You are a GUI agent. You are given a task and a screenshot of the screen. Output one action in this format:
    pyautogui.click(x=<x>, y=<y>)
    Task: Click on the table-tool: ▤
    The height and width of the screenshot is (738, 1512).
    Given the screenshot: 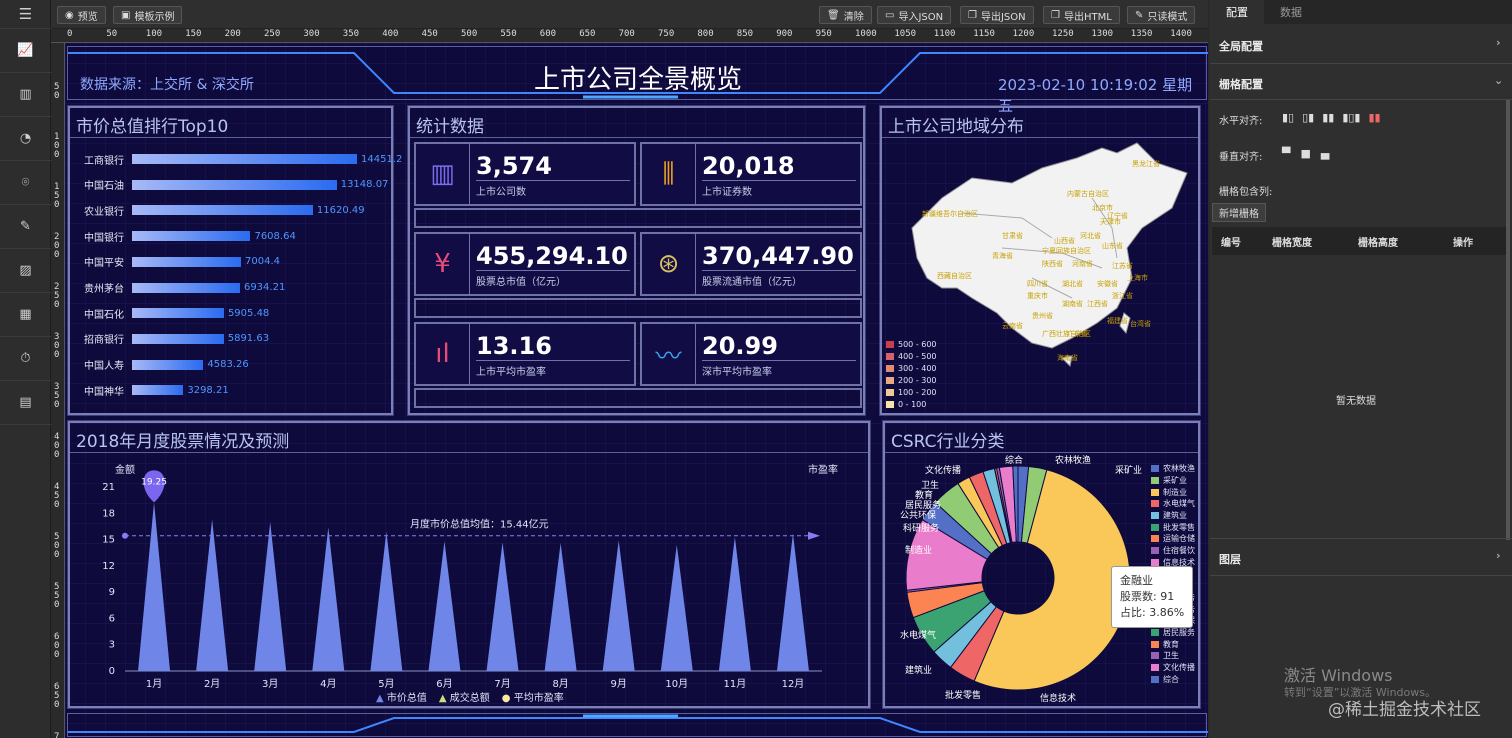 What is the action you would take?
    pyautogui.click(x=25, y=403)
    